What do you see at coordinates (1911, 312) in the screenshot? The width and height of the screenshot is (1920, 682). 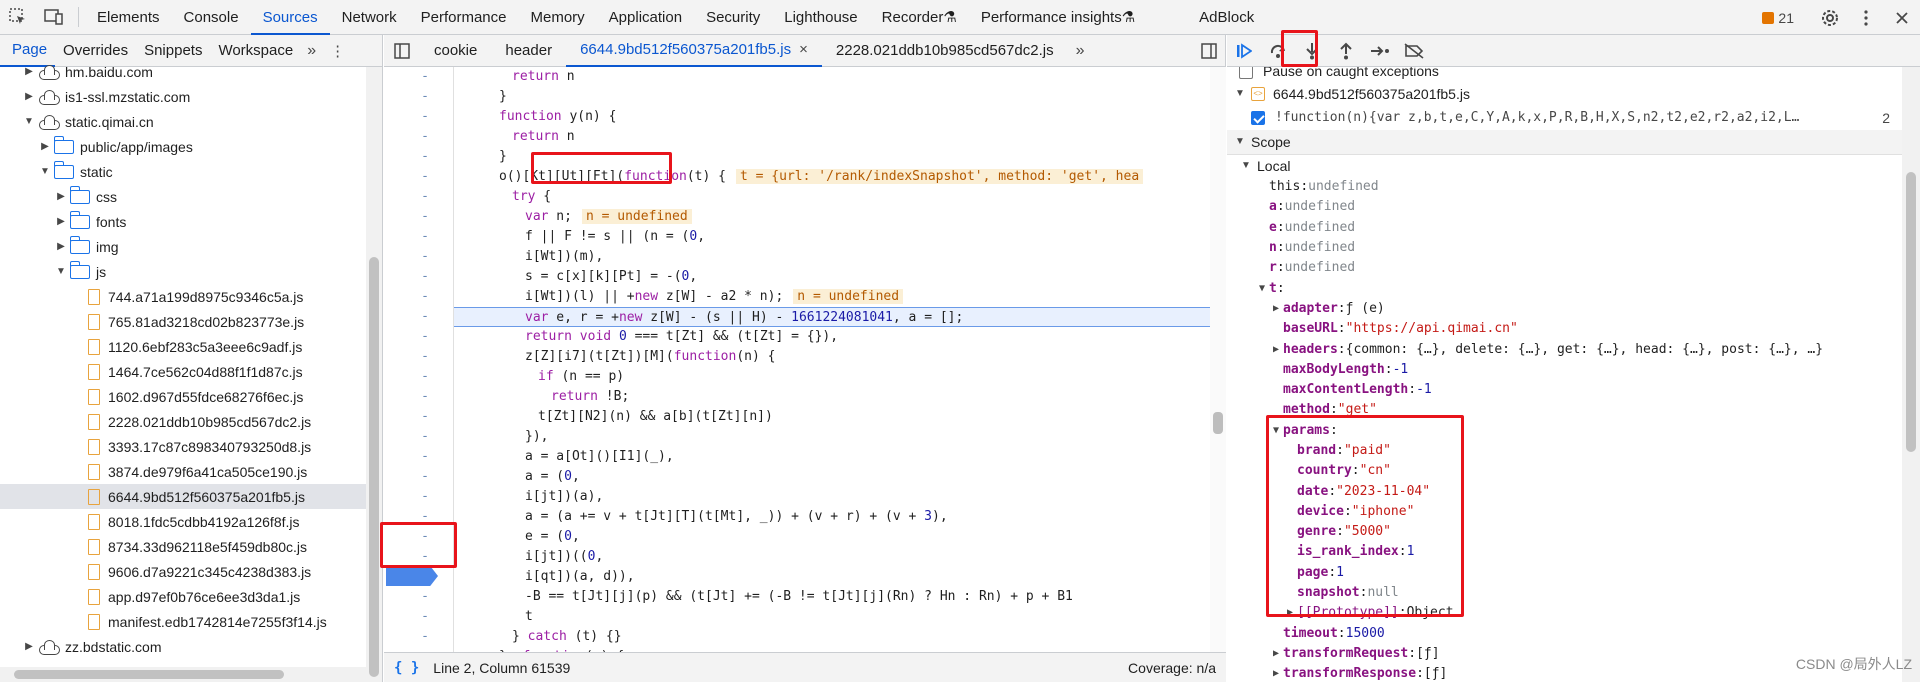 I see `scrollbar-thumb` at bounding box center [1911, 312].